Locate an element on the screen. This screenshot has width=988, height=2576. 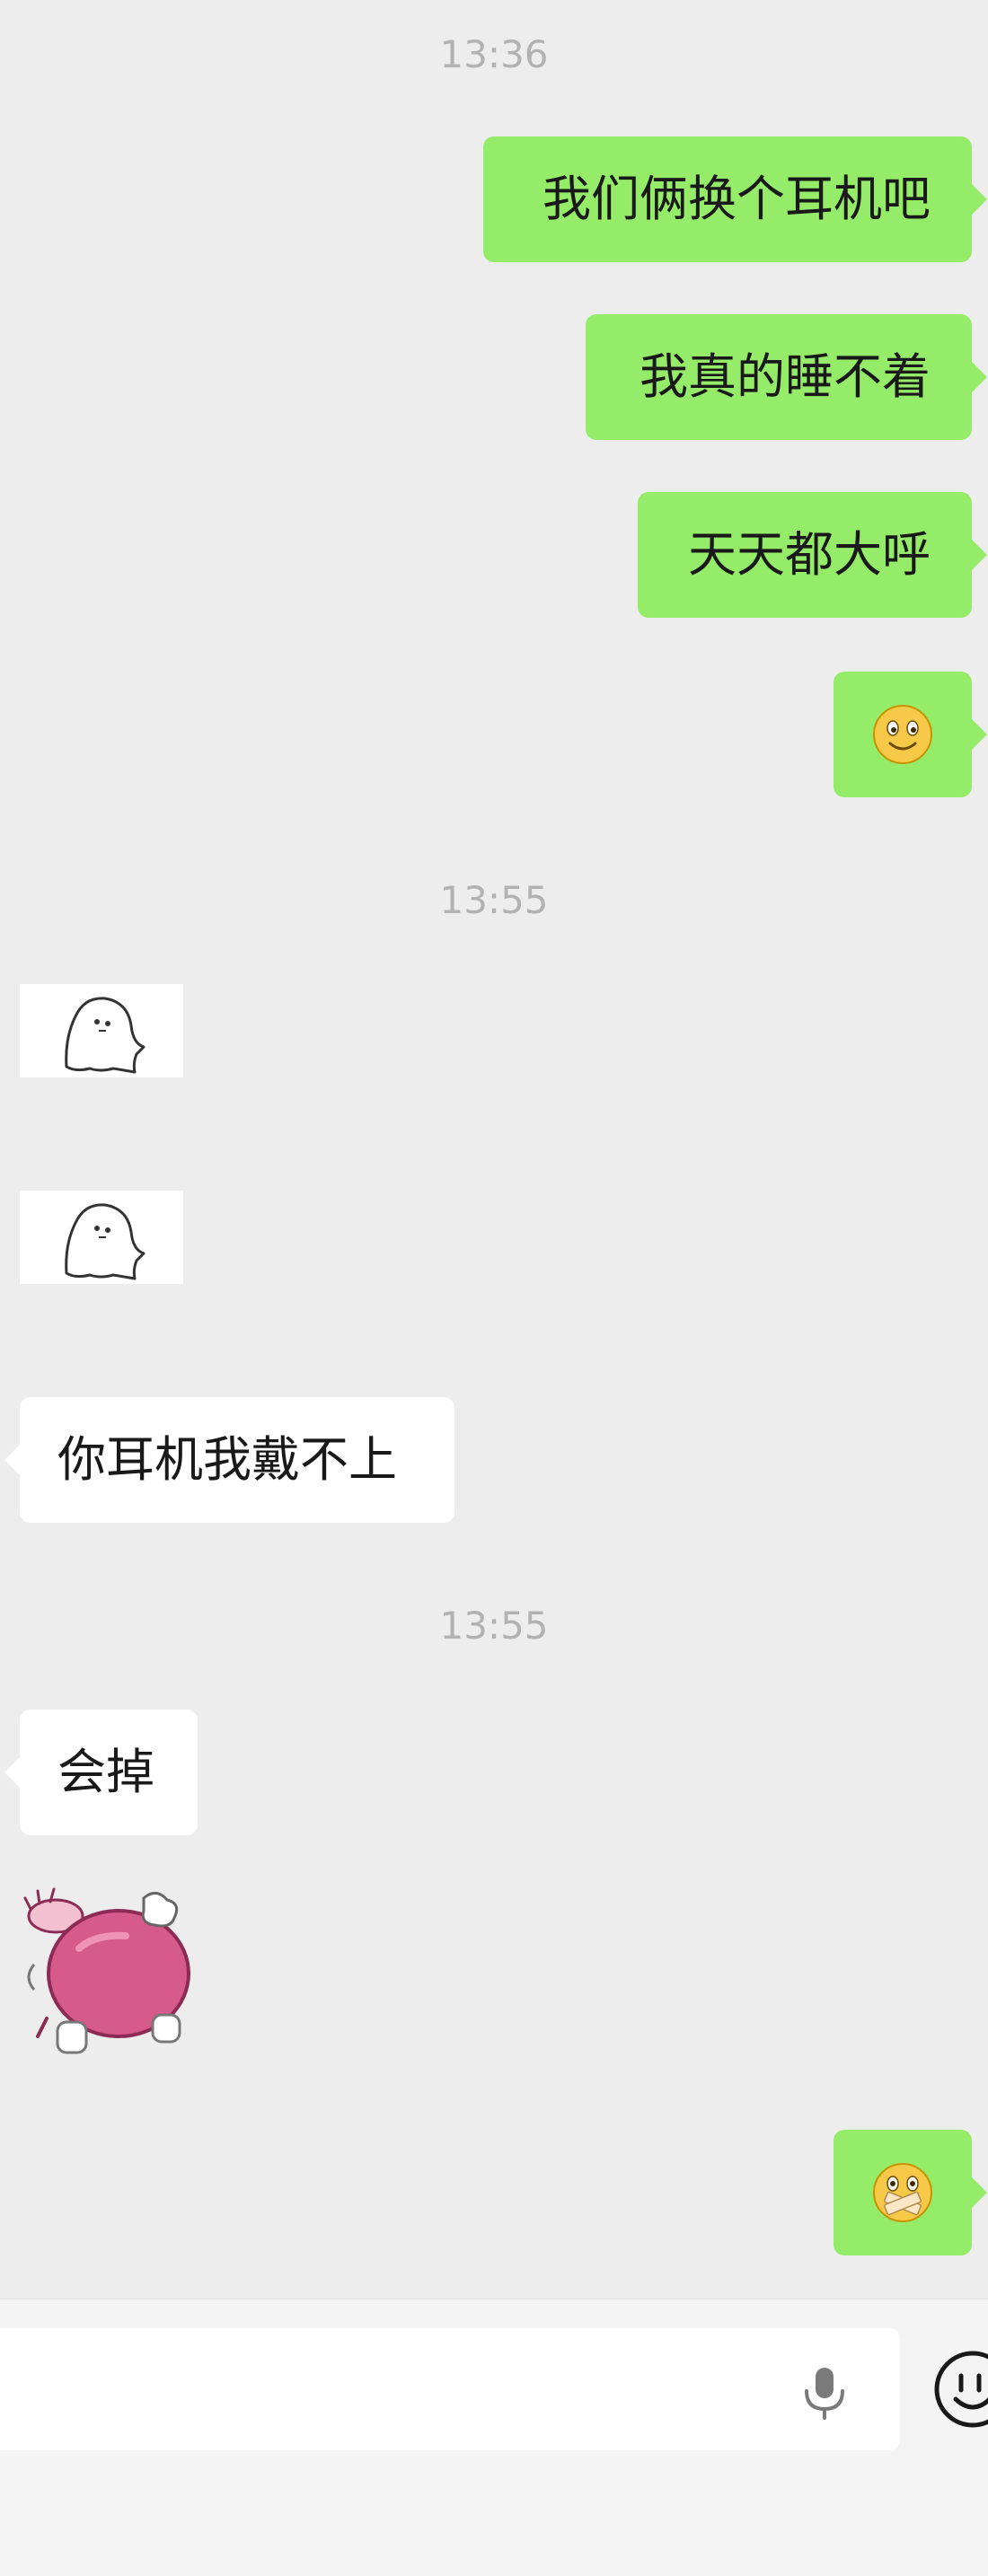
message-text: 我真的睡不着 is located at coordinates (785, 376).